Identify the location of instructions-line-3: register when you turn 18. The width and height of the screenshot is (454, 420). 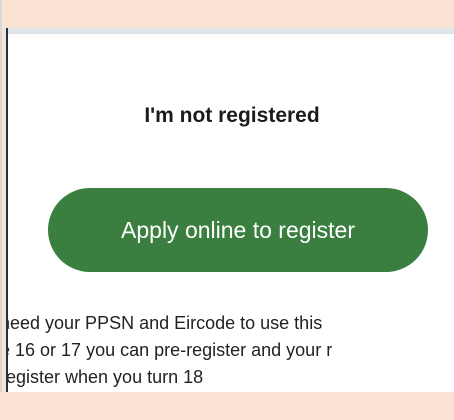
(105, 377).